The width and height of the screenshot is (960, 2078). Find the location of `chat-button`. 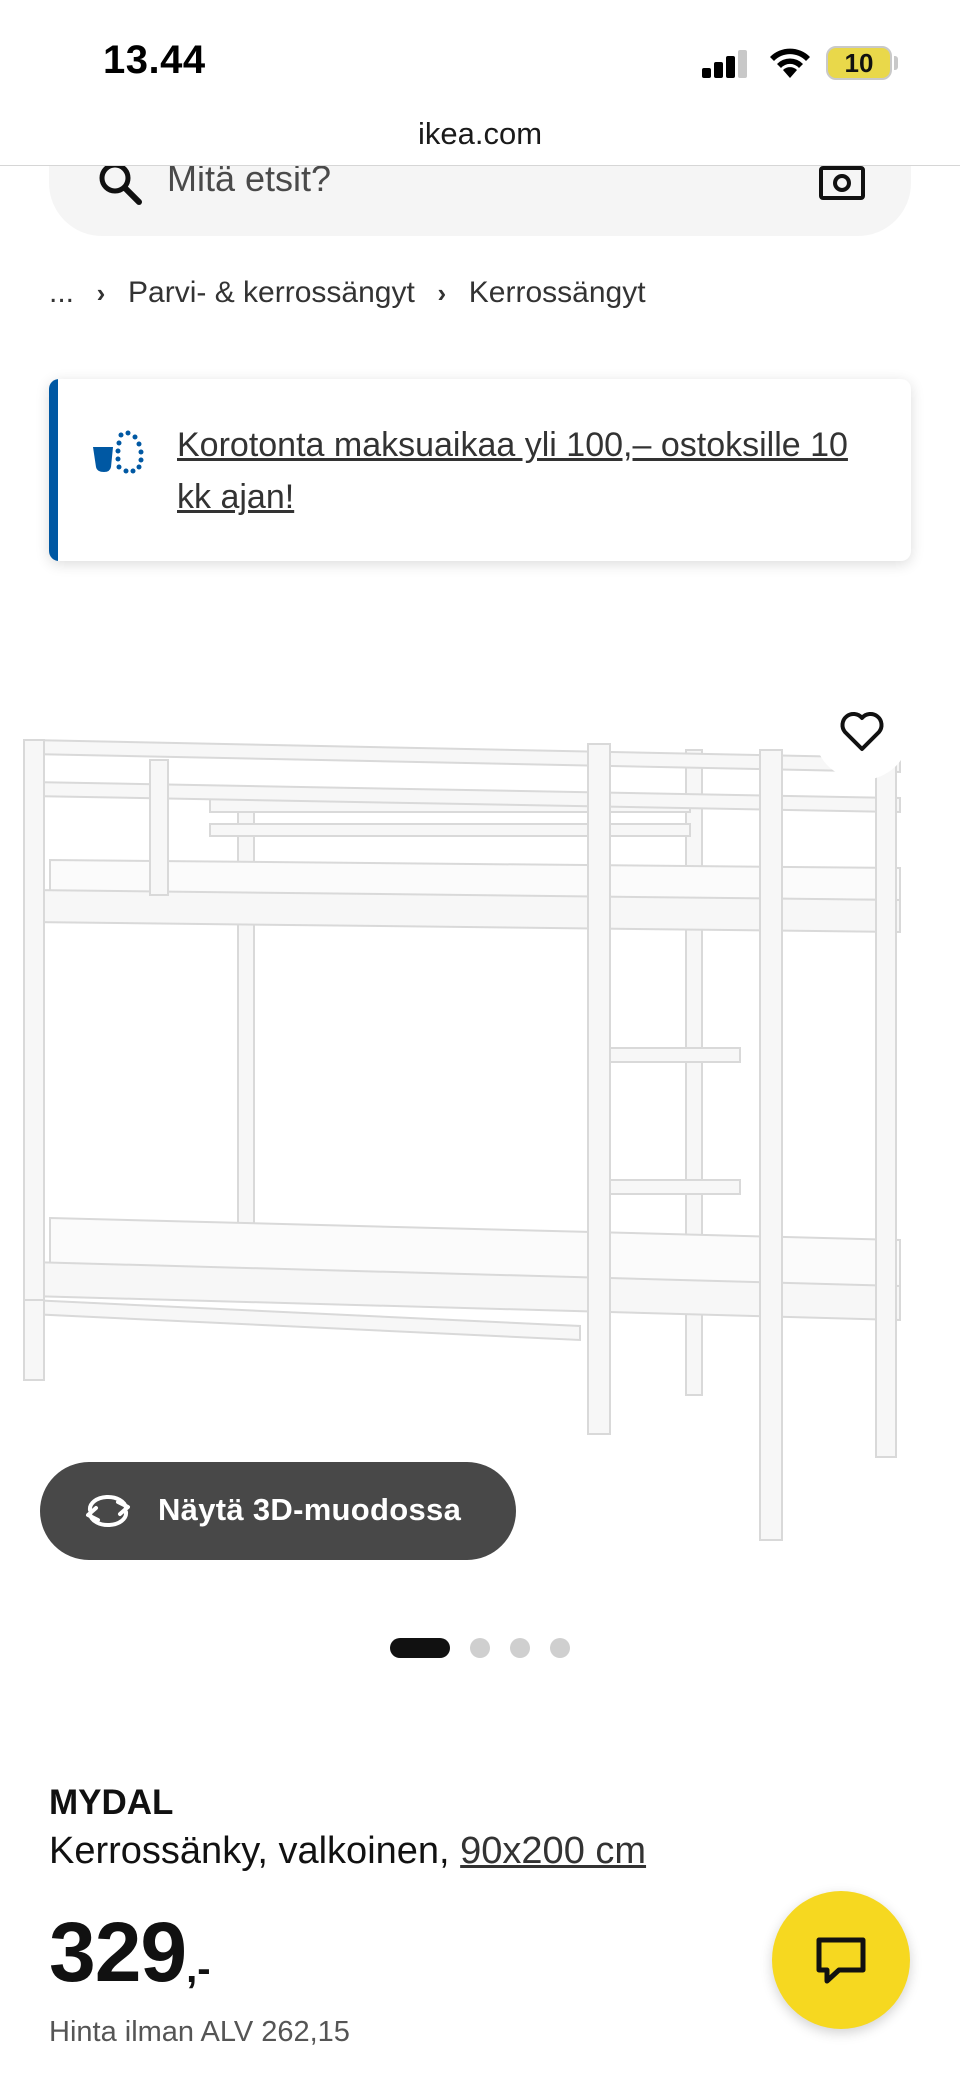

chat-button is located at coordinates (841, 1960).